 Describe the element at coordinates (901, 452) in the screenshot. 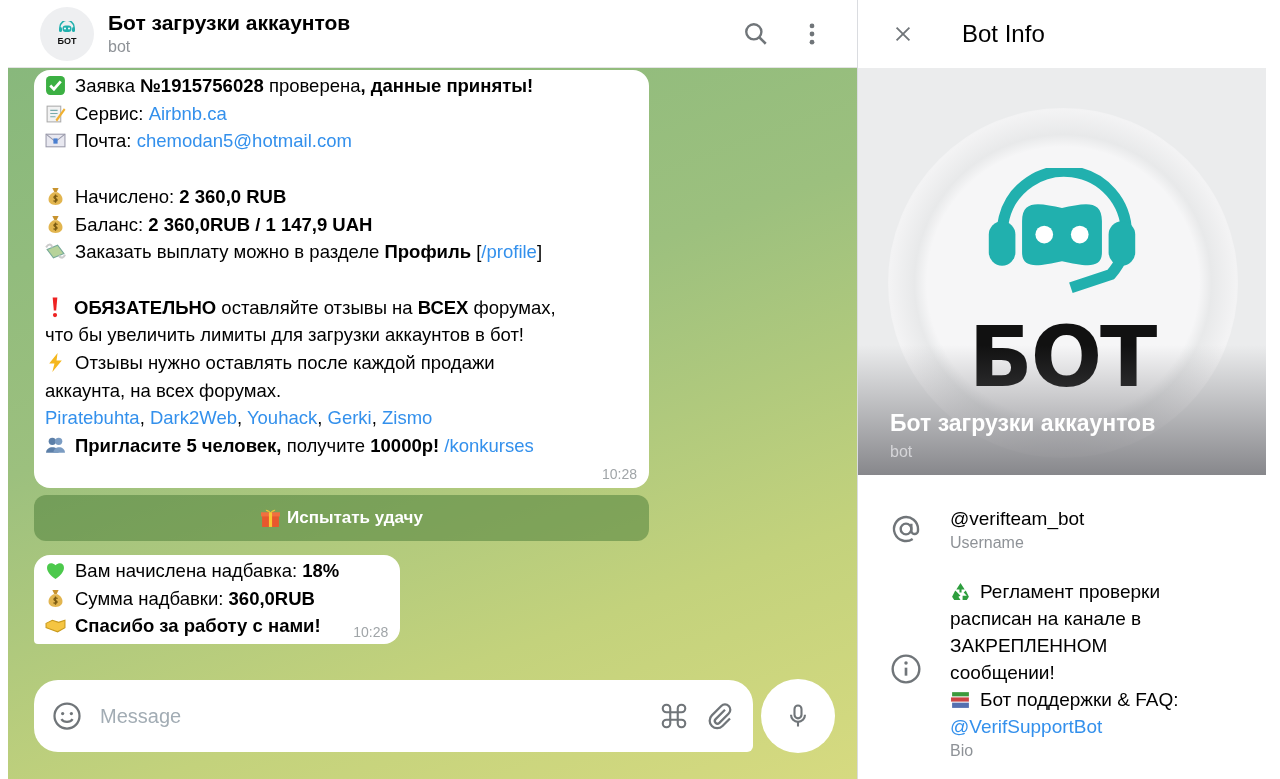

I see `profile-subtitle: bot` at that location.